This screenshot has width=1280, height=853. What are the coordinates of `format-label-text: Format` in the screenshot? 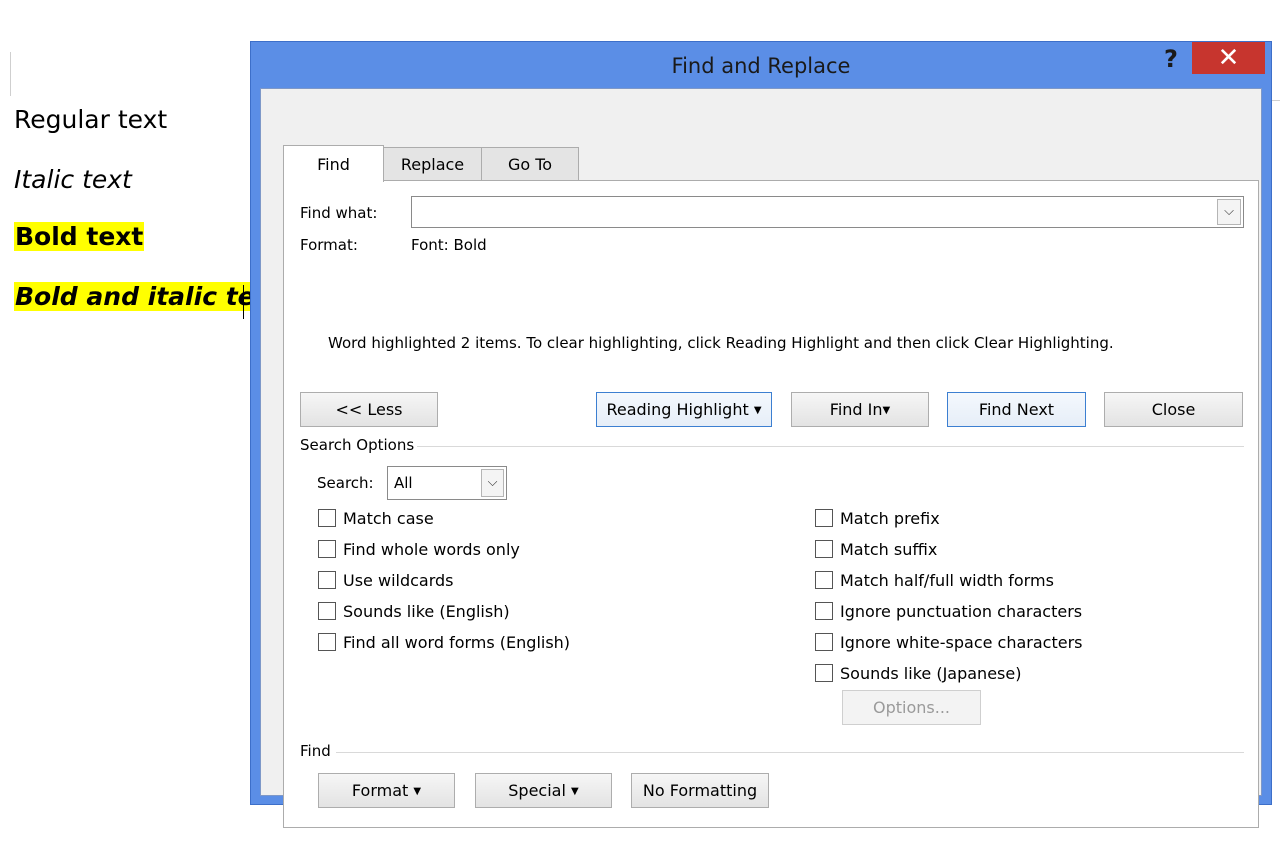 It's located at (380, 790).